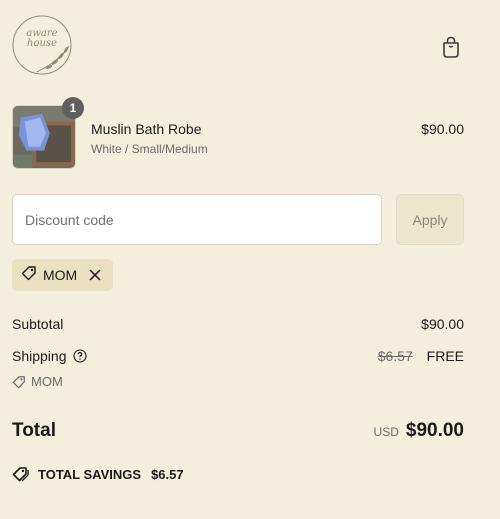 The image size is (500, 519). I want to click on shipping-row: Shipping $6.57 FREE, so click(238, 356).